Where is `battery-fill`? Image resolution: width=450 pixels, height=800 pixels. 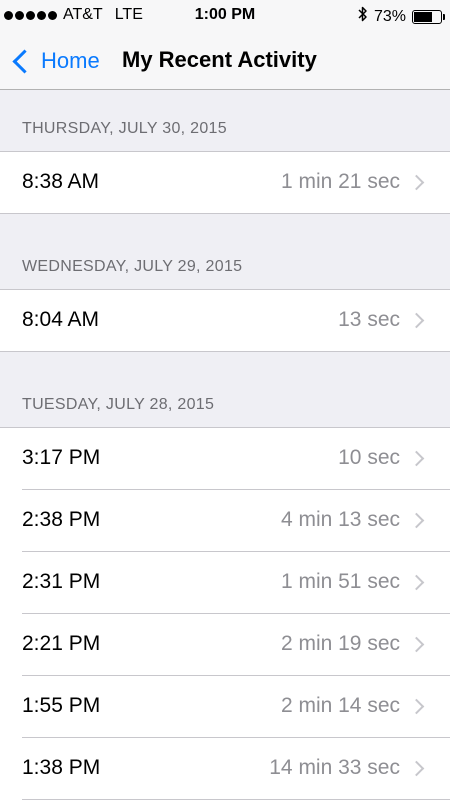
battery-fill is located at coordinates (423, 16).